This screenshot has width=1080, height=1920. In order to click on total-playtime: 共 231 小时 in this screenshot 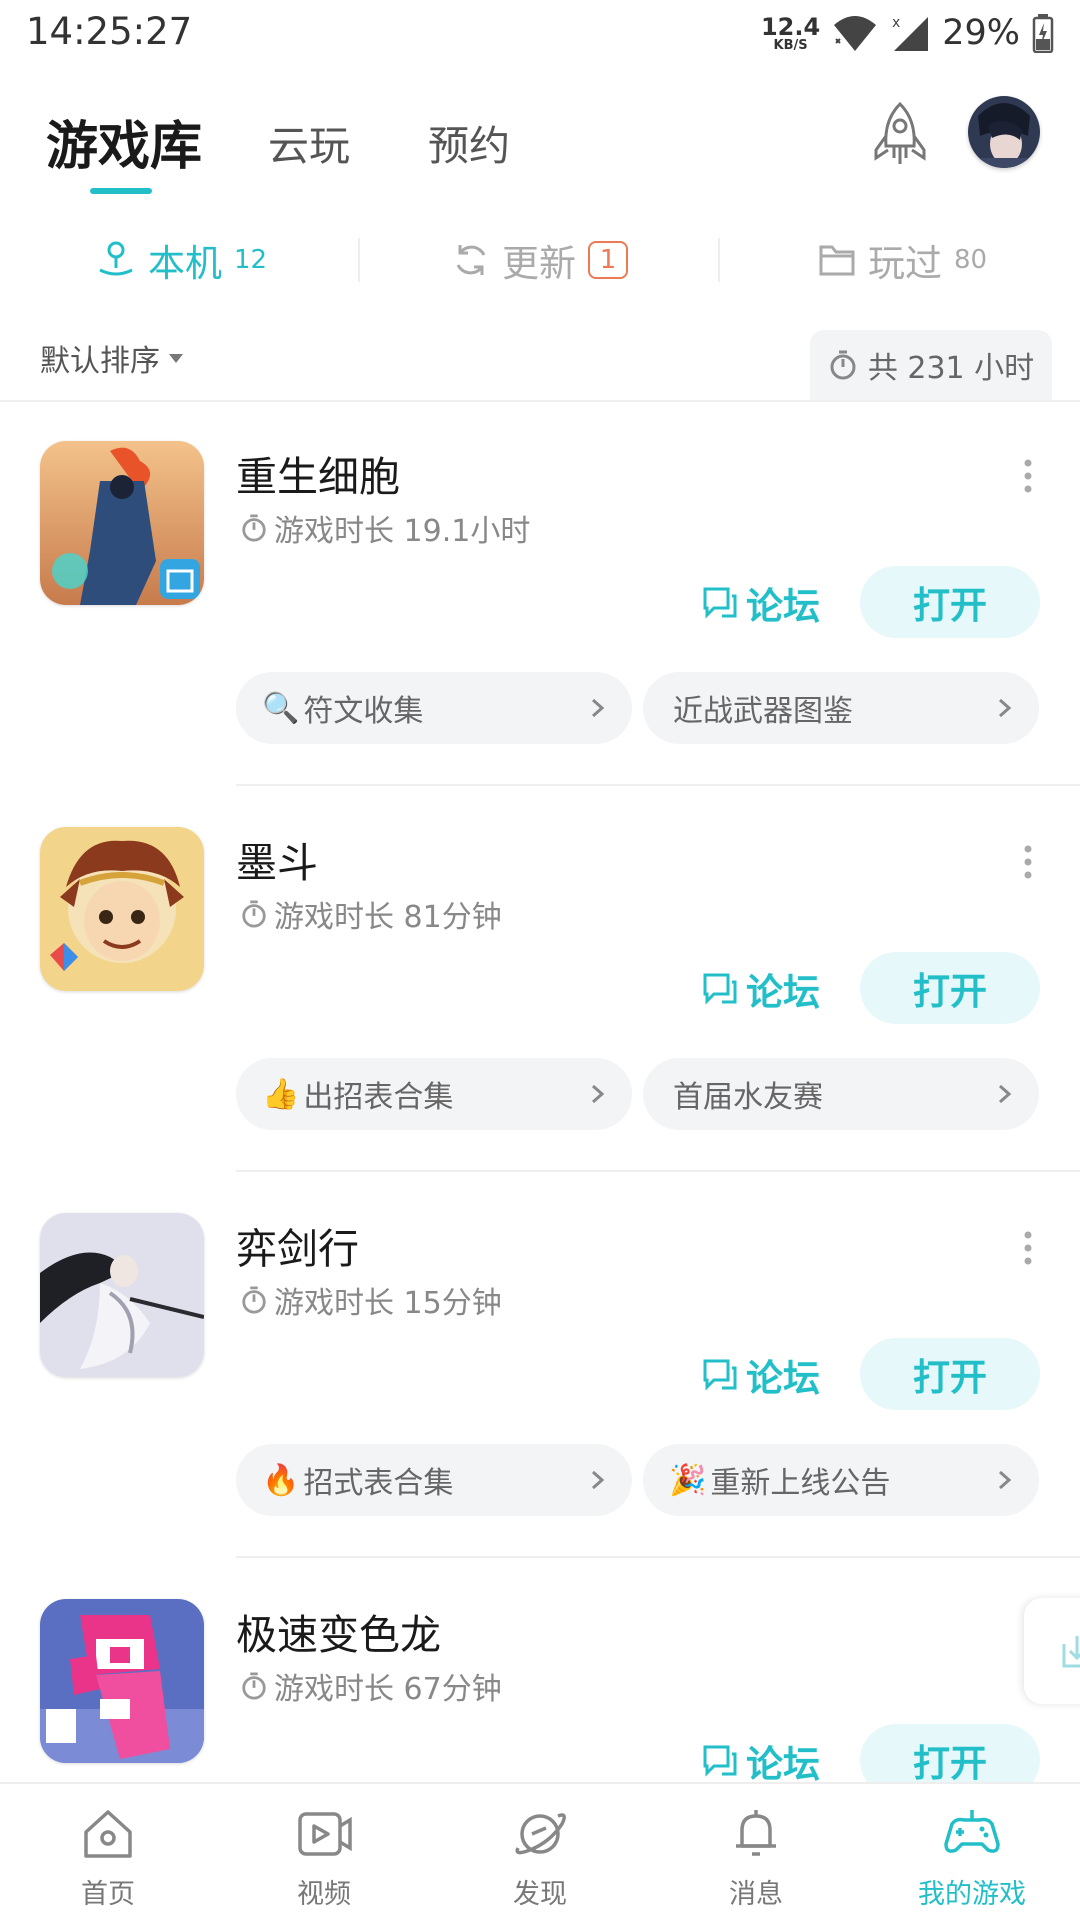, I will do `click(931, 365)`.